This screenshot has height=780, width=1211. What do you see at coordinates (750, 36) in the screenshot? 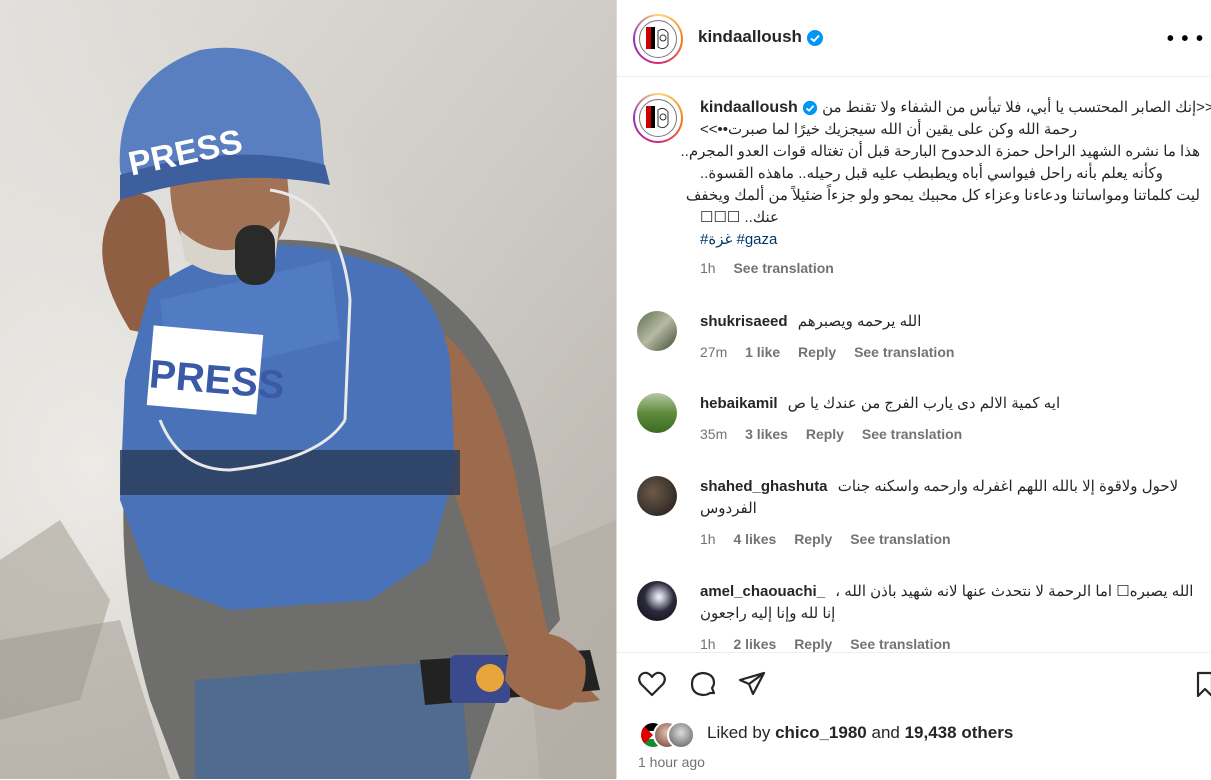
I see `author-username: kindaalloush` at bounding box center [750, 36].